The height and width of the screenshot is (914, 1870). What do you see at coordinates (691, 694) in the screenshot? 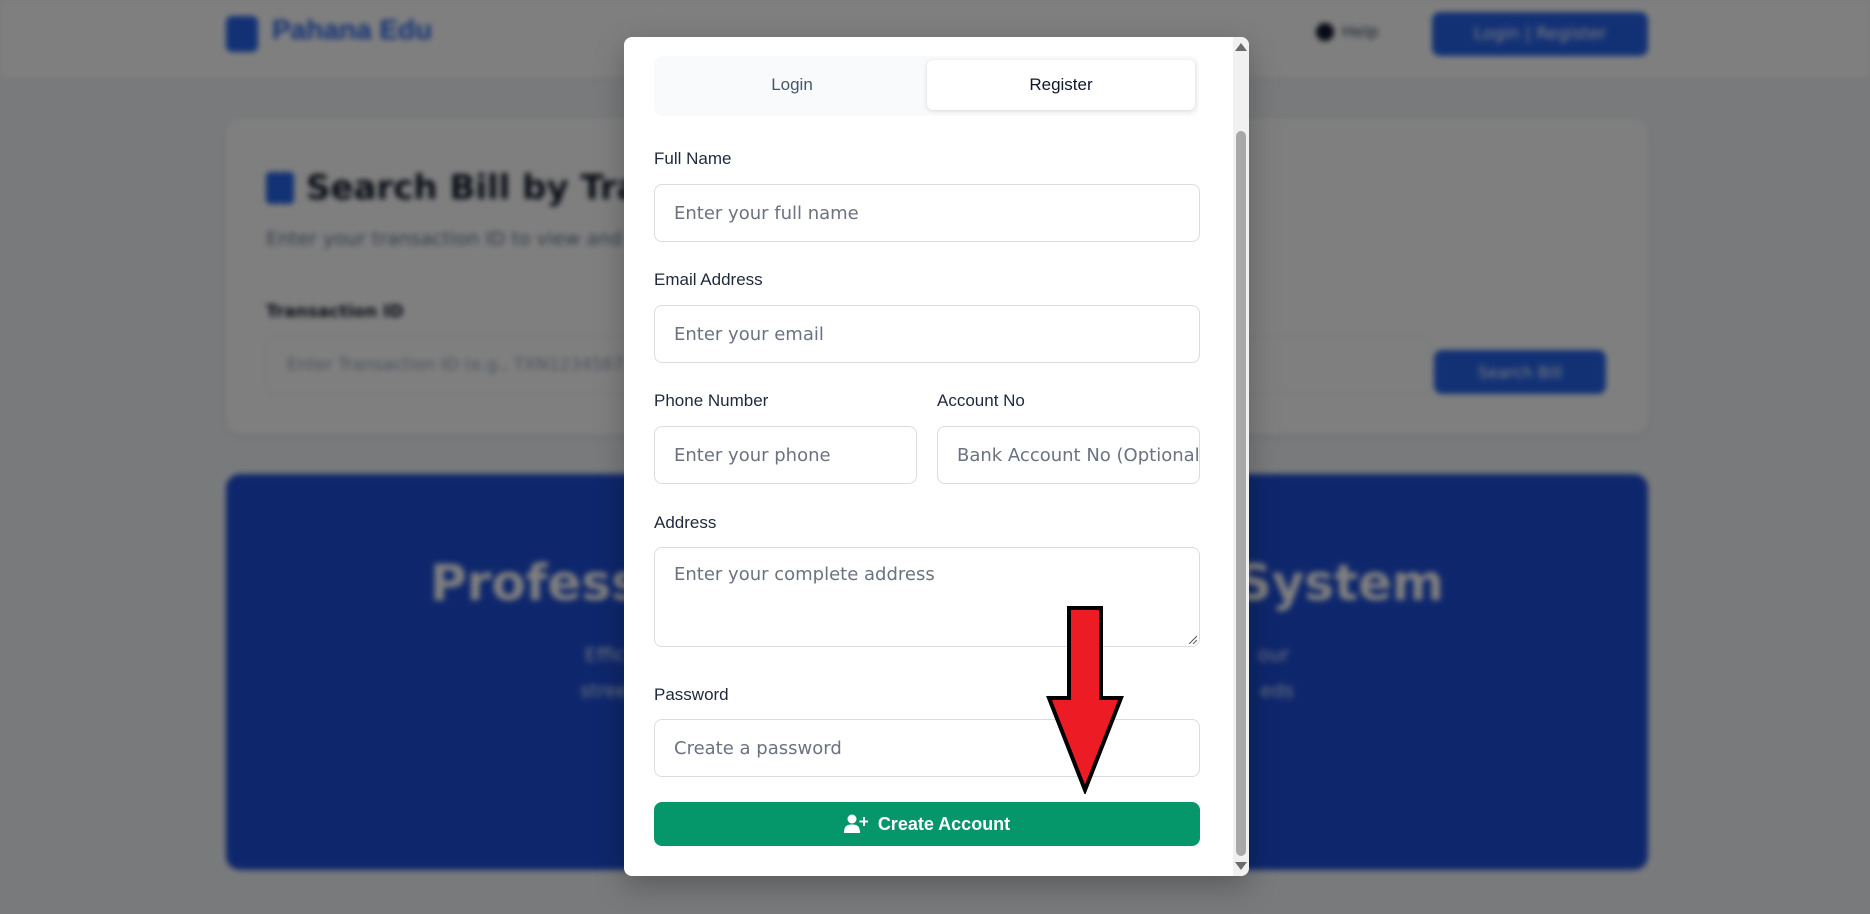
I see `password-label: Password` at bounding box center [691, 694].